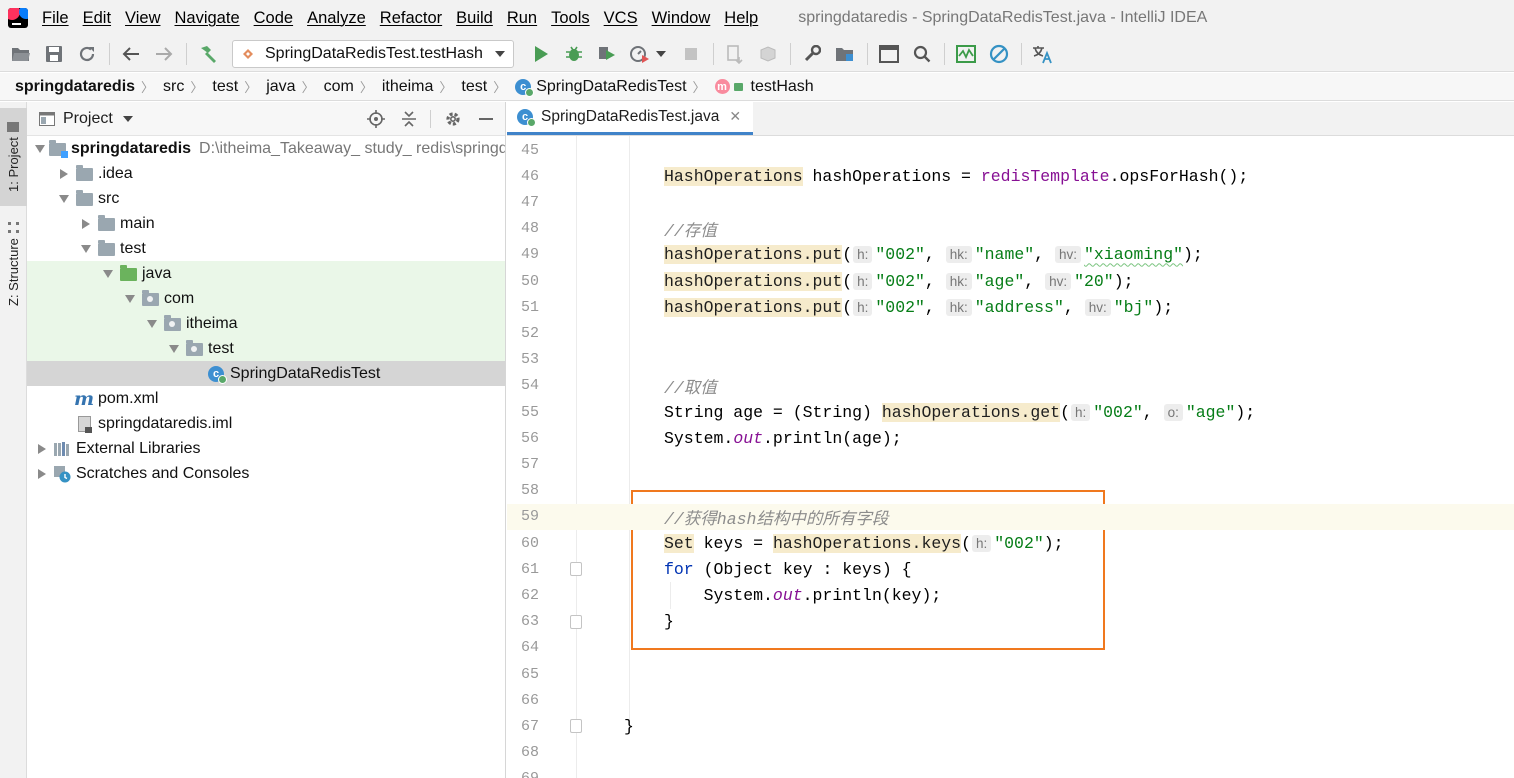 Image resolution: width=1514 pixels, height=778 pixels. What do you see at coordinates (735, 116) in the screenshot?
I see `close-icon: ✕` at bounding box center [735, 116].